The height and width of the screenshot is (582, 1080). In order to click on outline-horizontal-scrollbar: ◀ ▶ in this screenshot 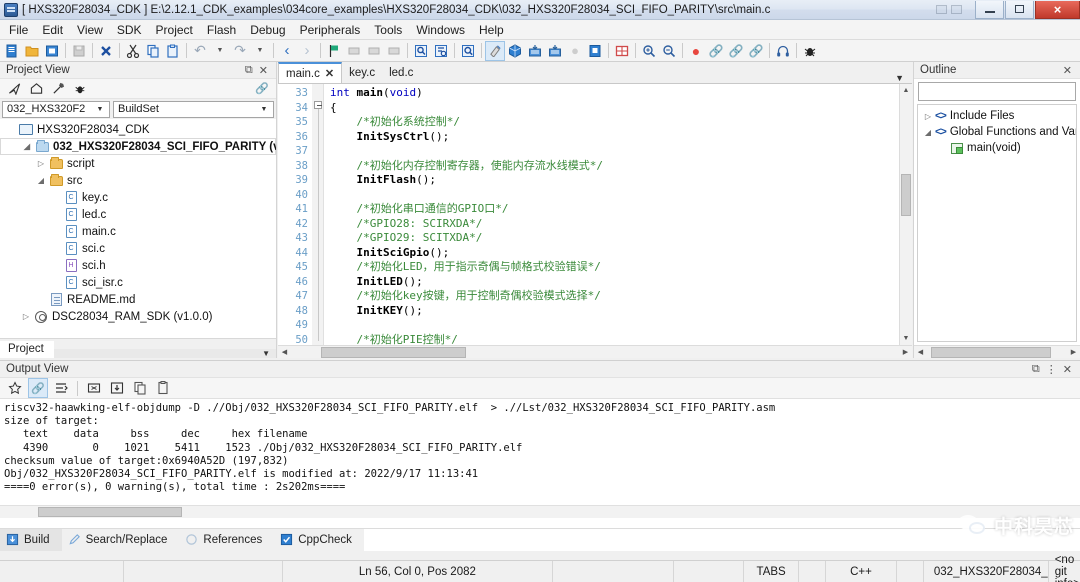, I will do `click(997, 351)`.